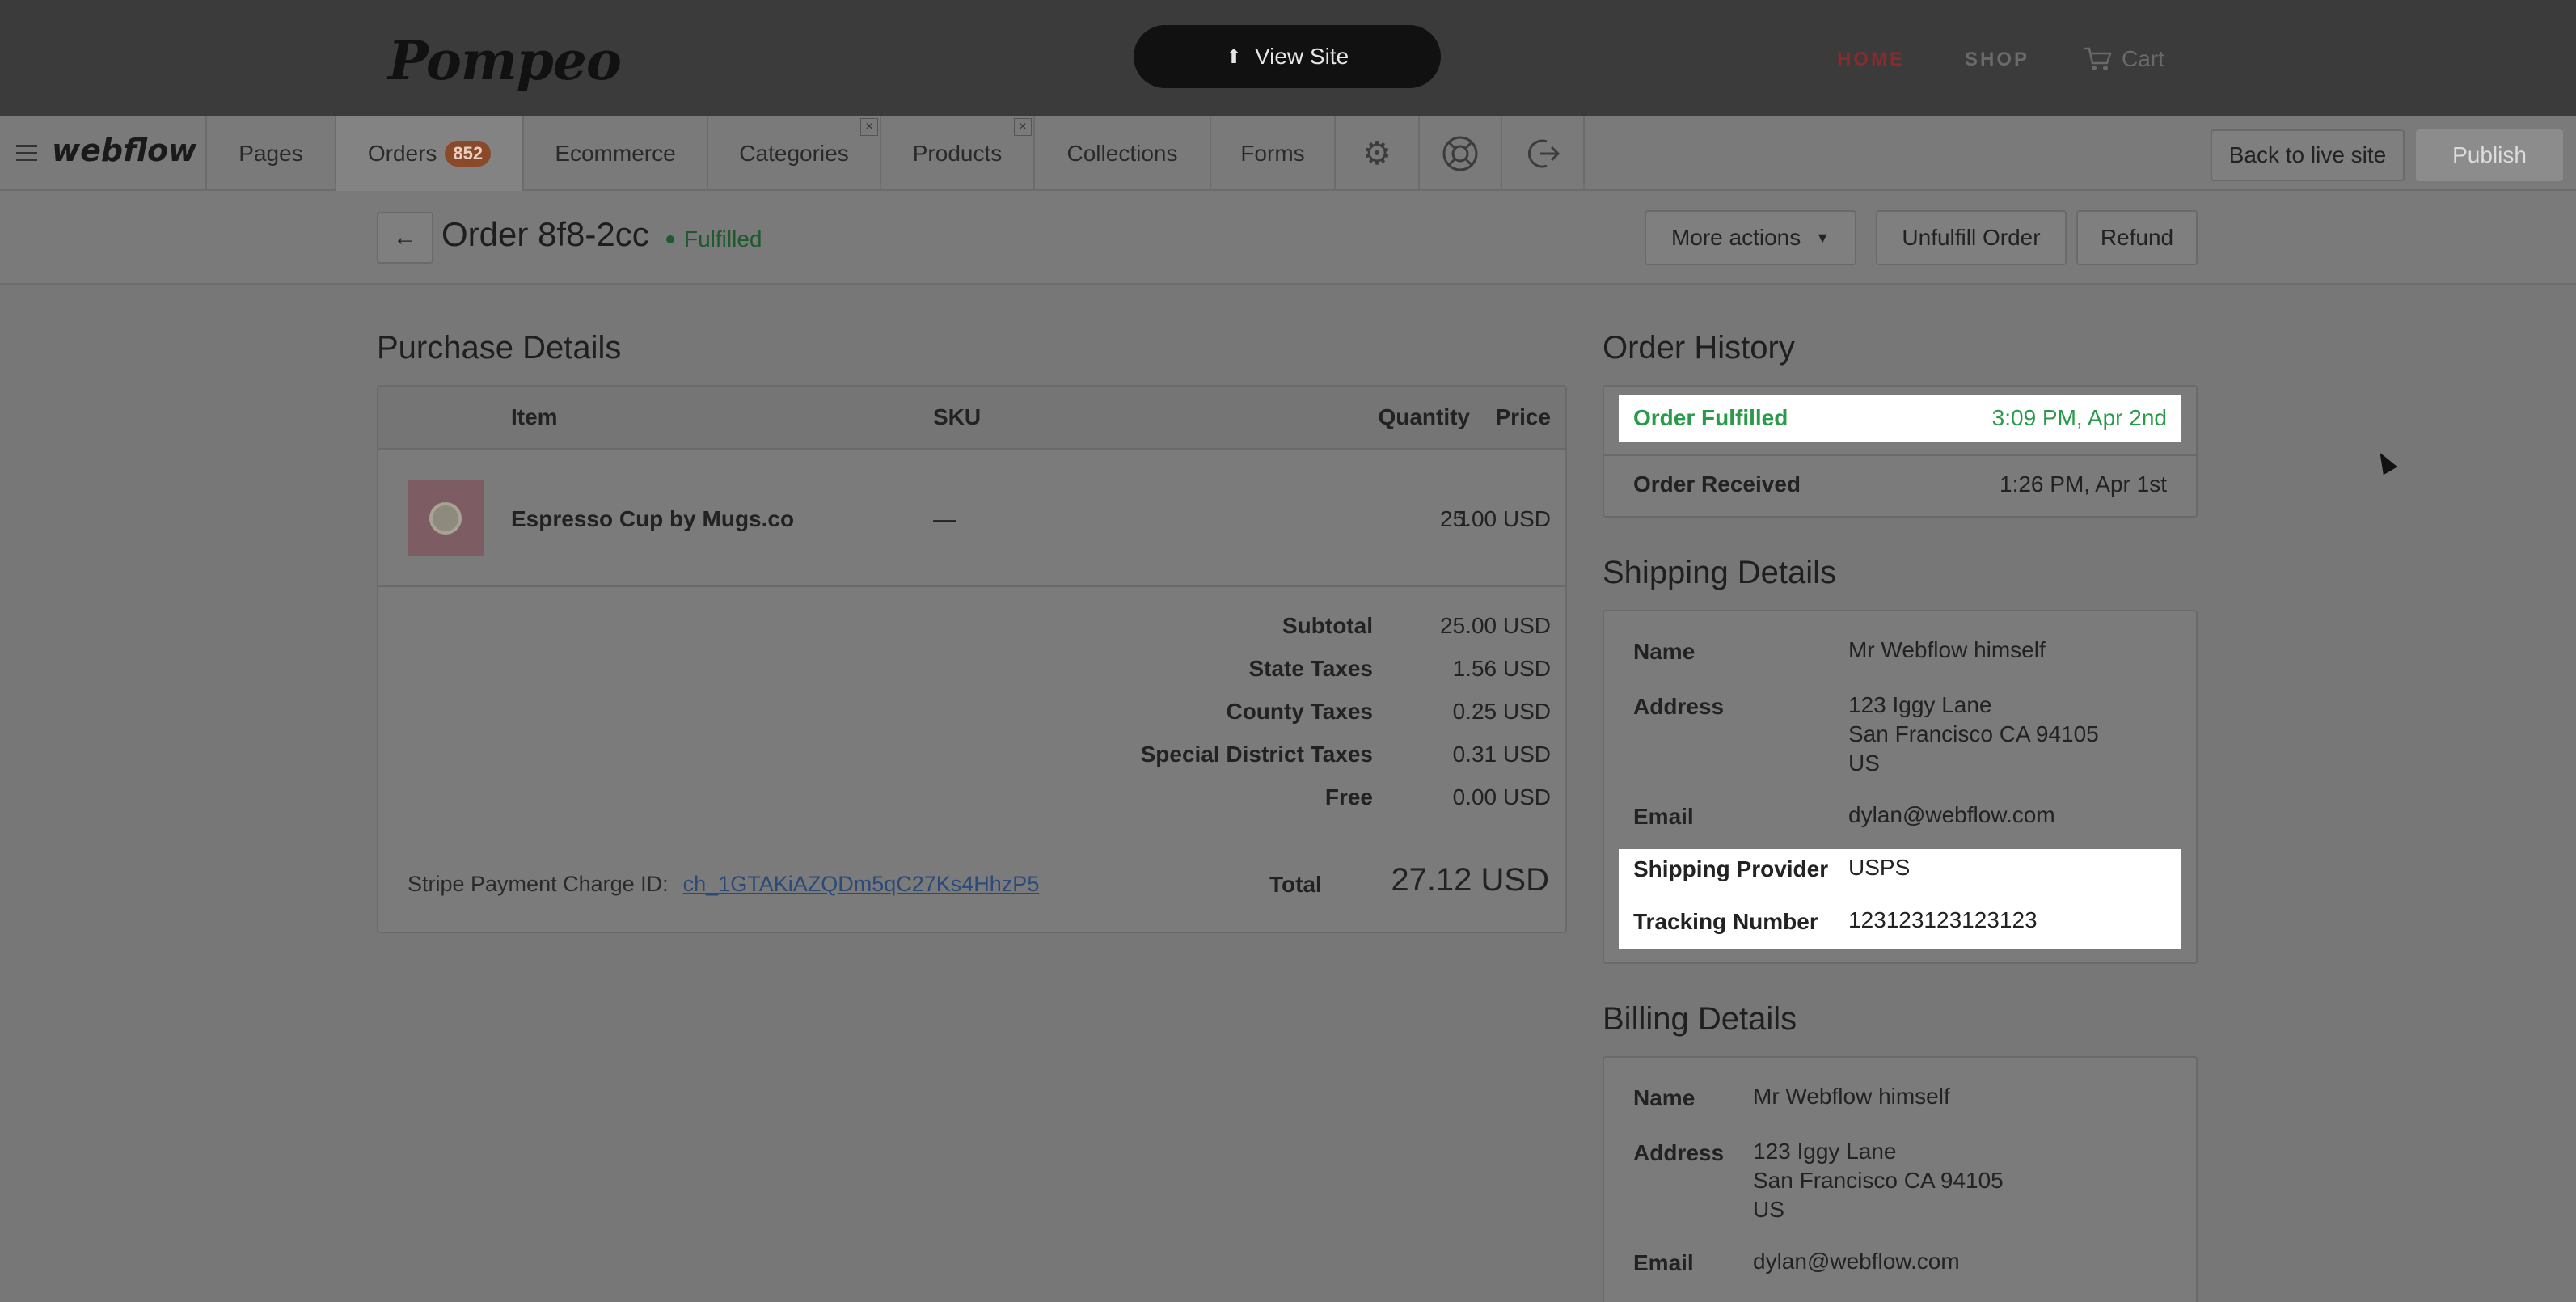  I want to click on refund-button: Refund, so click(2137, 237).